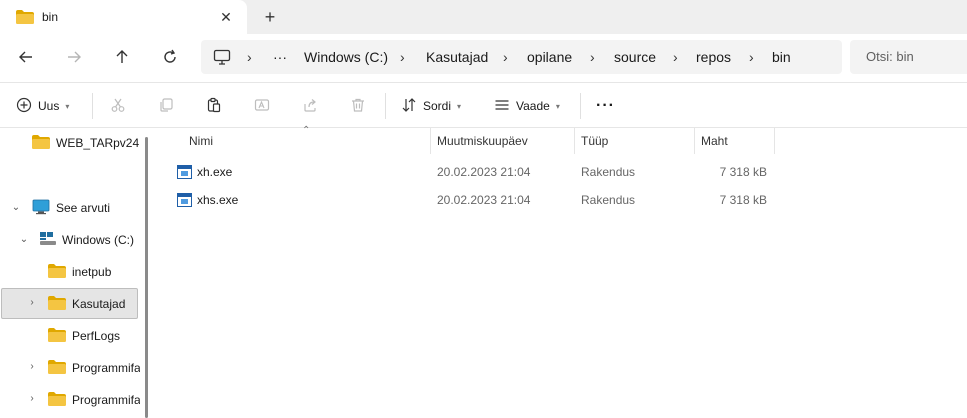  I want to click on new-label: Uus, so click(49, 106).